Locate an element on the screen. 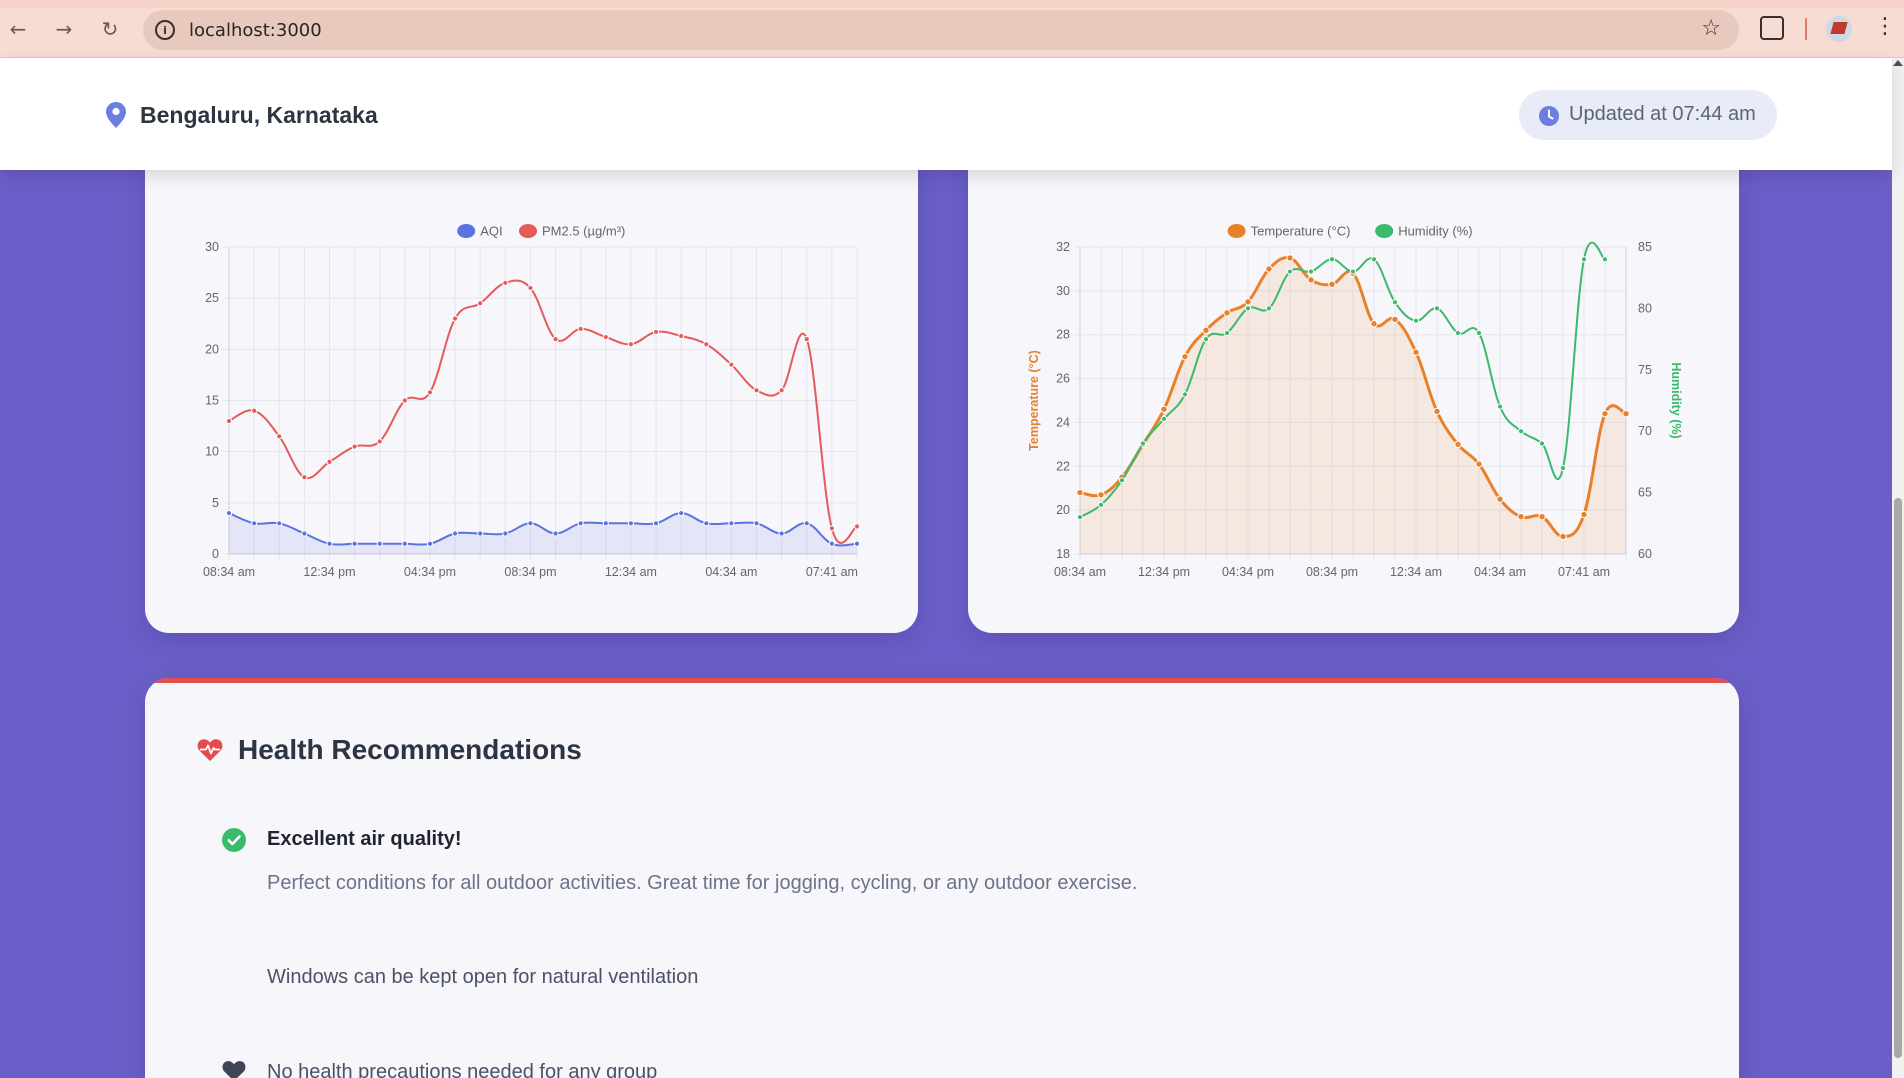 This screenshot has height=1078, width=1904. card-accent-bar is located at coordinates (942, 680).